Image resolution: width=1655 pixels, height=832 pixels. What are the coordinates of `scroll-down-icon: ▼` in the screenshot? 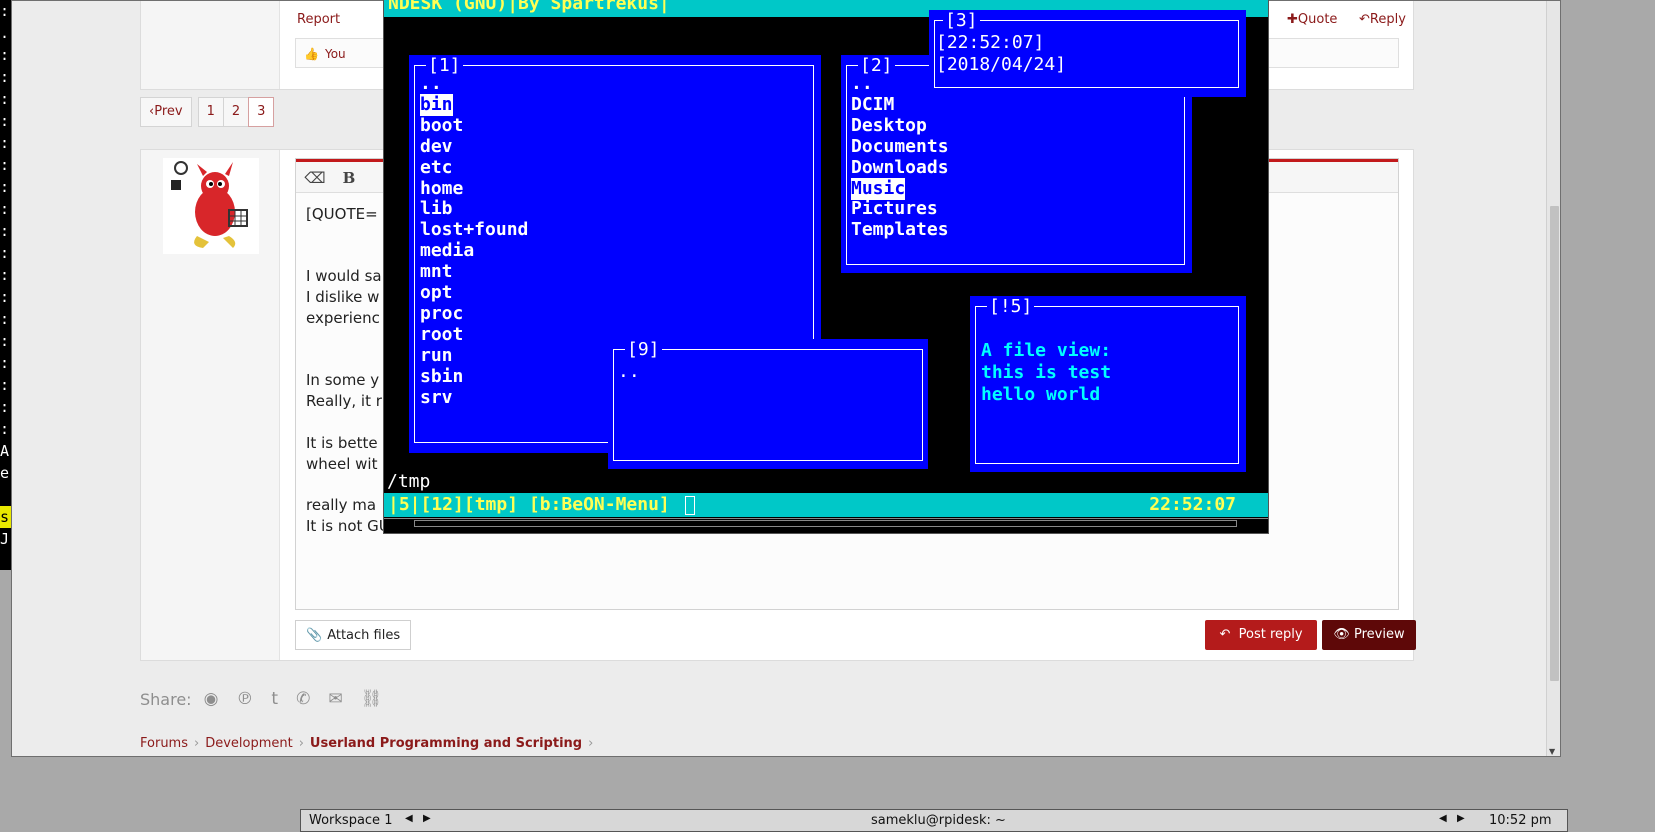 It's located at (1552, 751).